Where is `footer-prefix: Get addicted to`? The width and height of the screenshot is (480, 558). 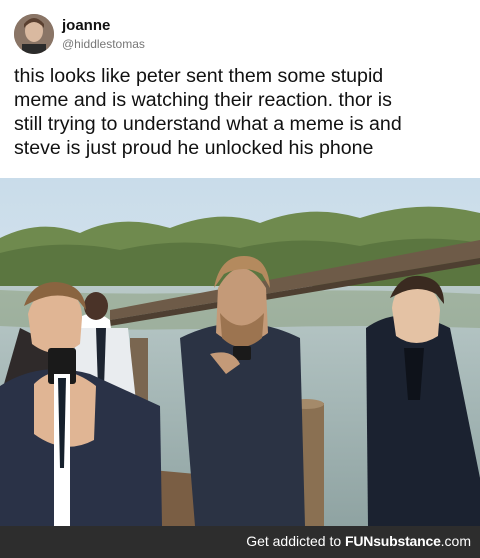 footer-prefix: Get addicted to is located at coordinates (296, 541).